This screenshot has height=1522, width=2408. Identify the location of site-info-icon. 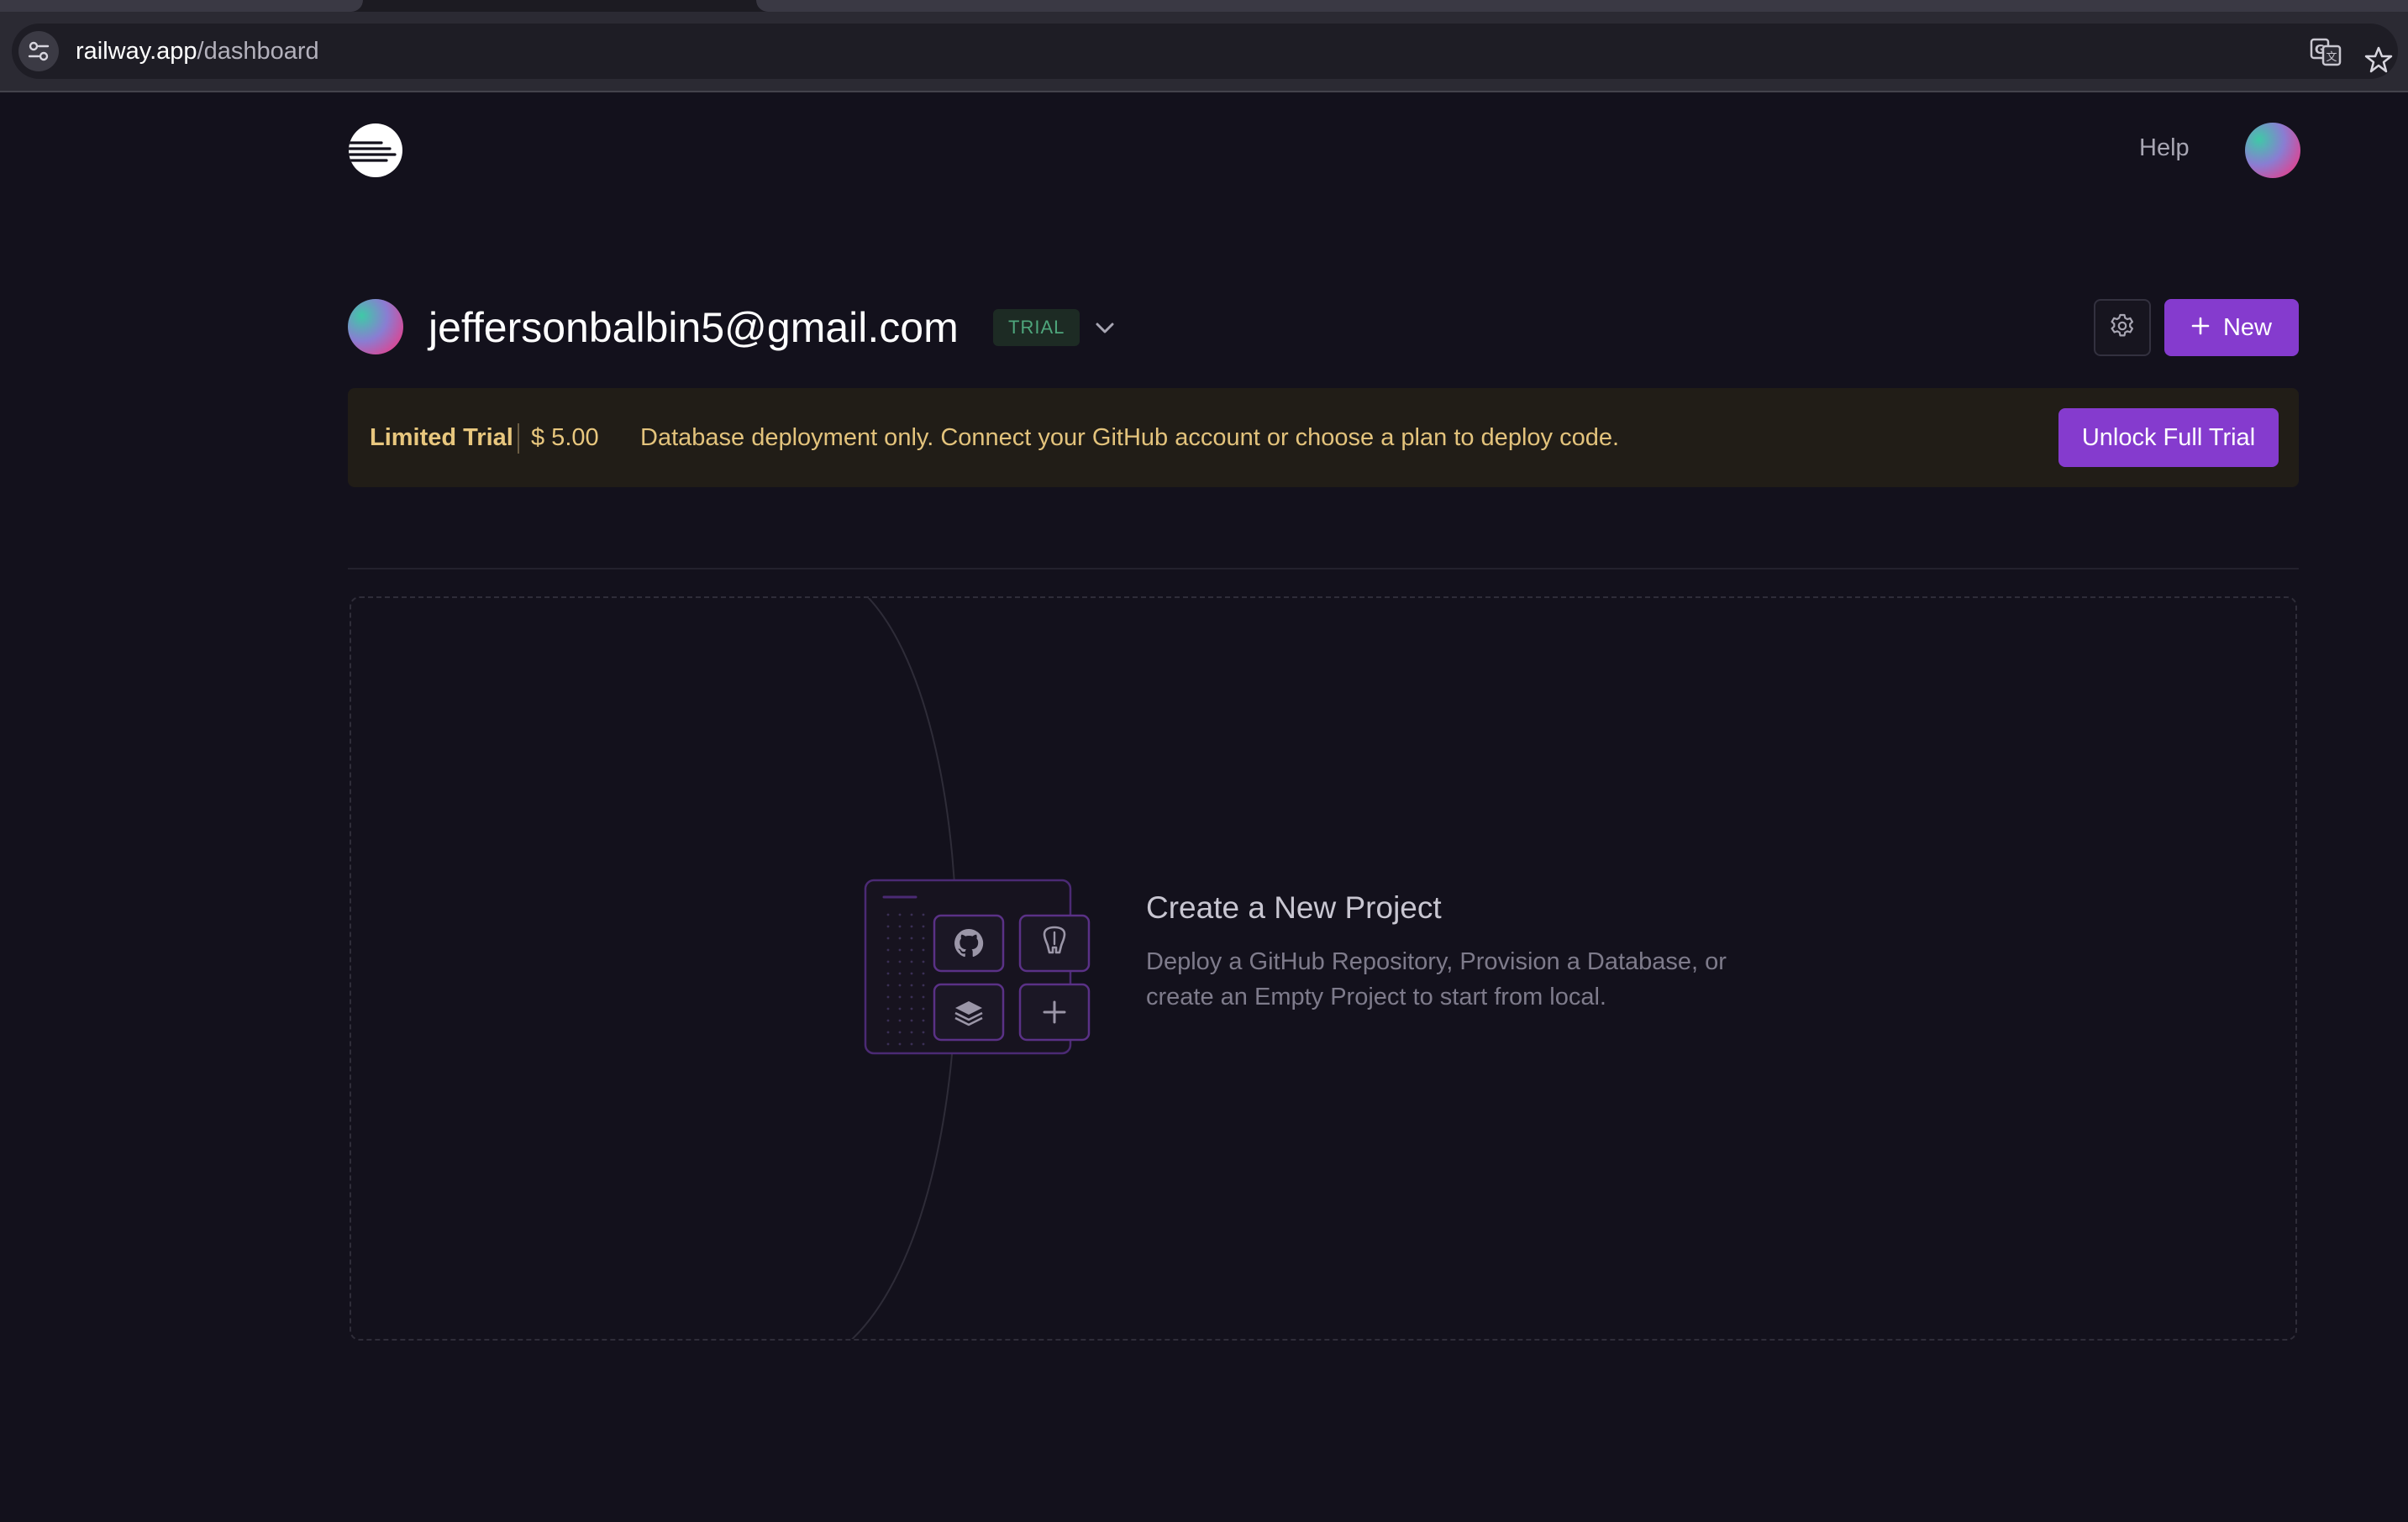
(39, 51).